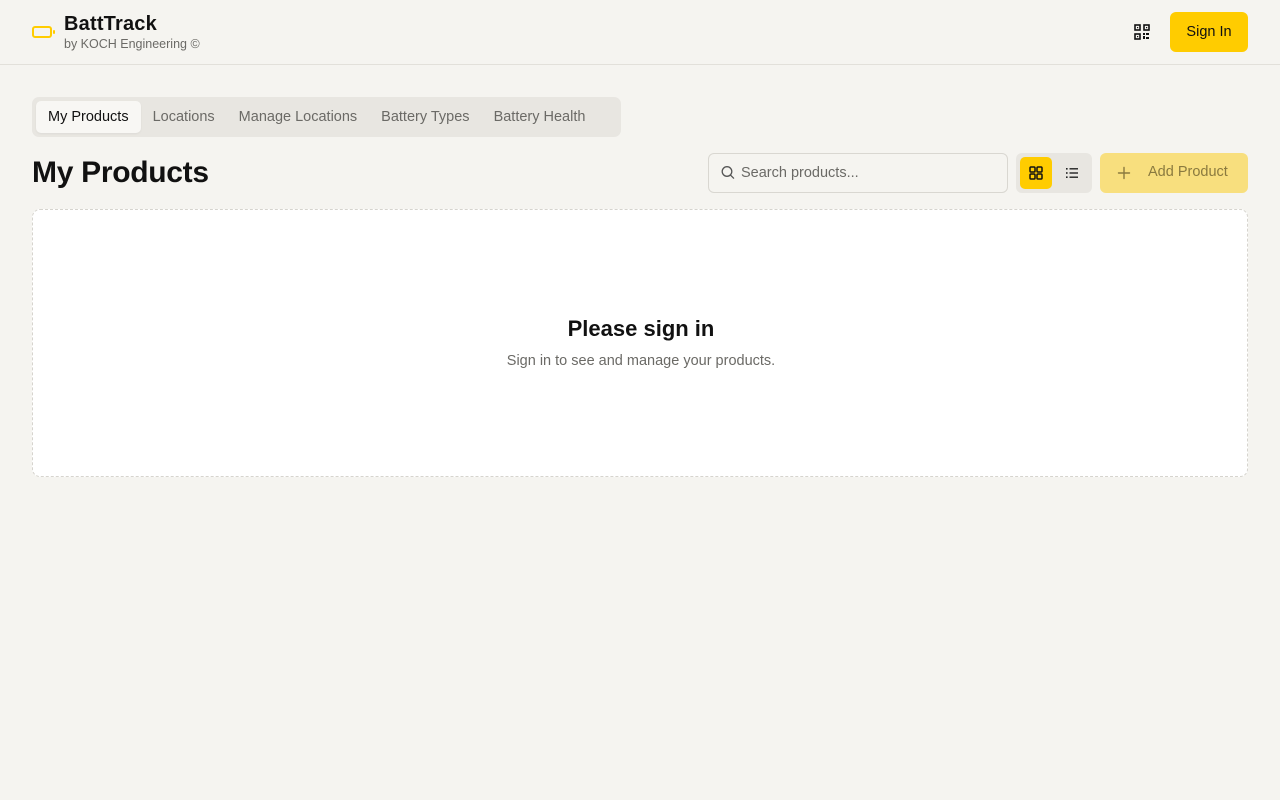 This screenshot has height=800, width=1280. I want to click on tab-battery-health: Battery Health, so click(540, 117).